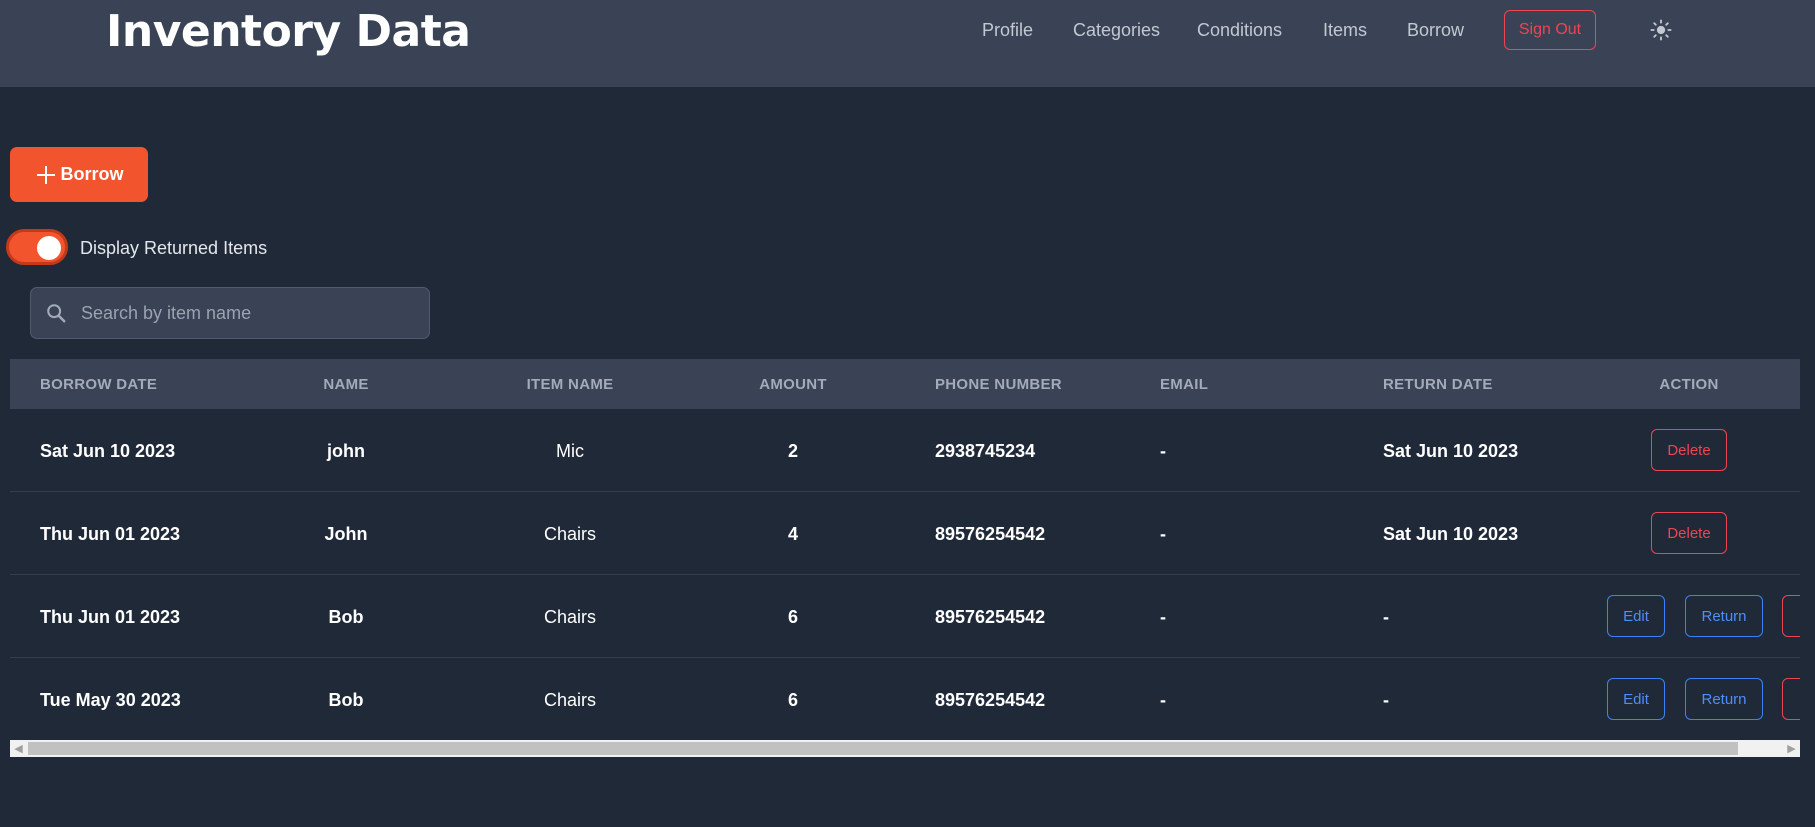 The image size is (1815, 827). What do you see at coordinates (108, 451) in the screenshot?
I see `cell-borrow-date: Sat Jun 10 2023` at bounding box center [108, 451].